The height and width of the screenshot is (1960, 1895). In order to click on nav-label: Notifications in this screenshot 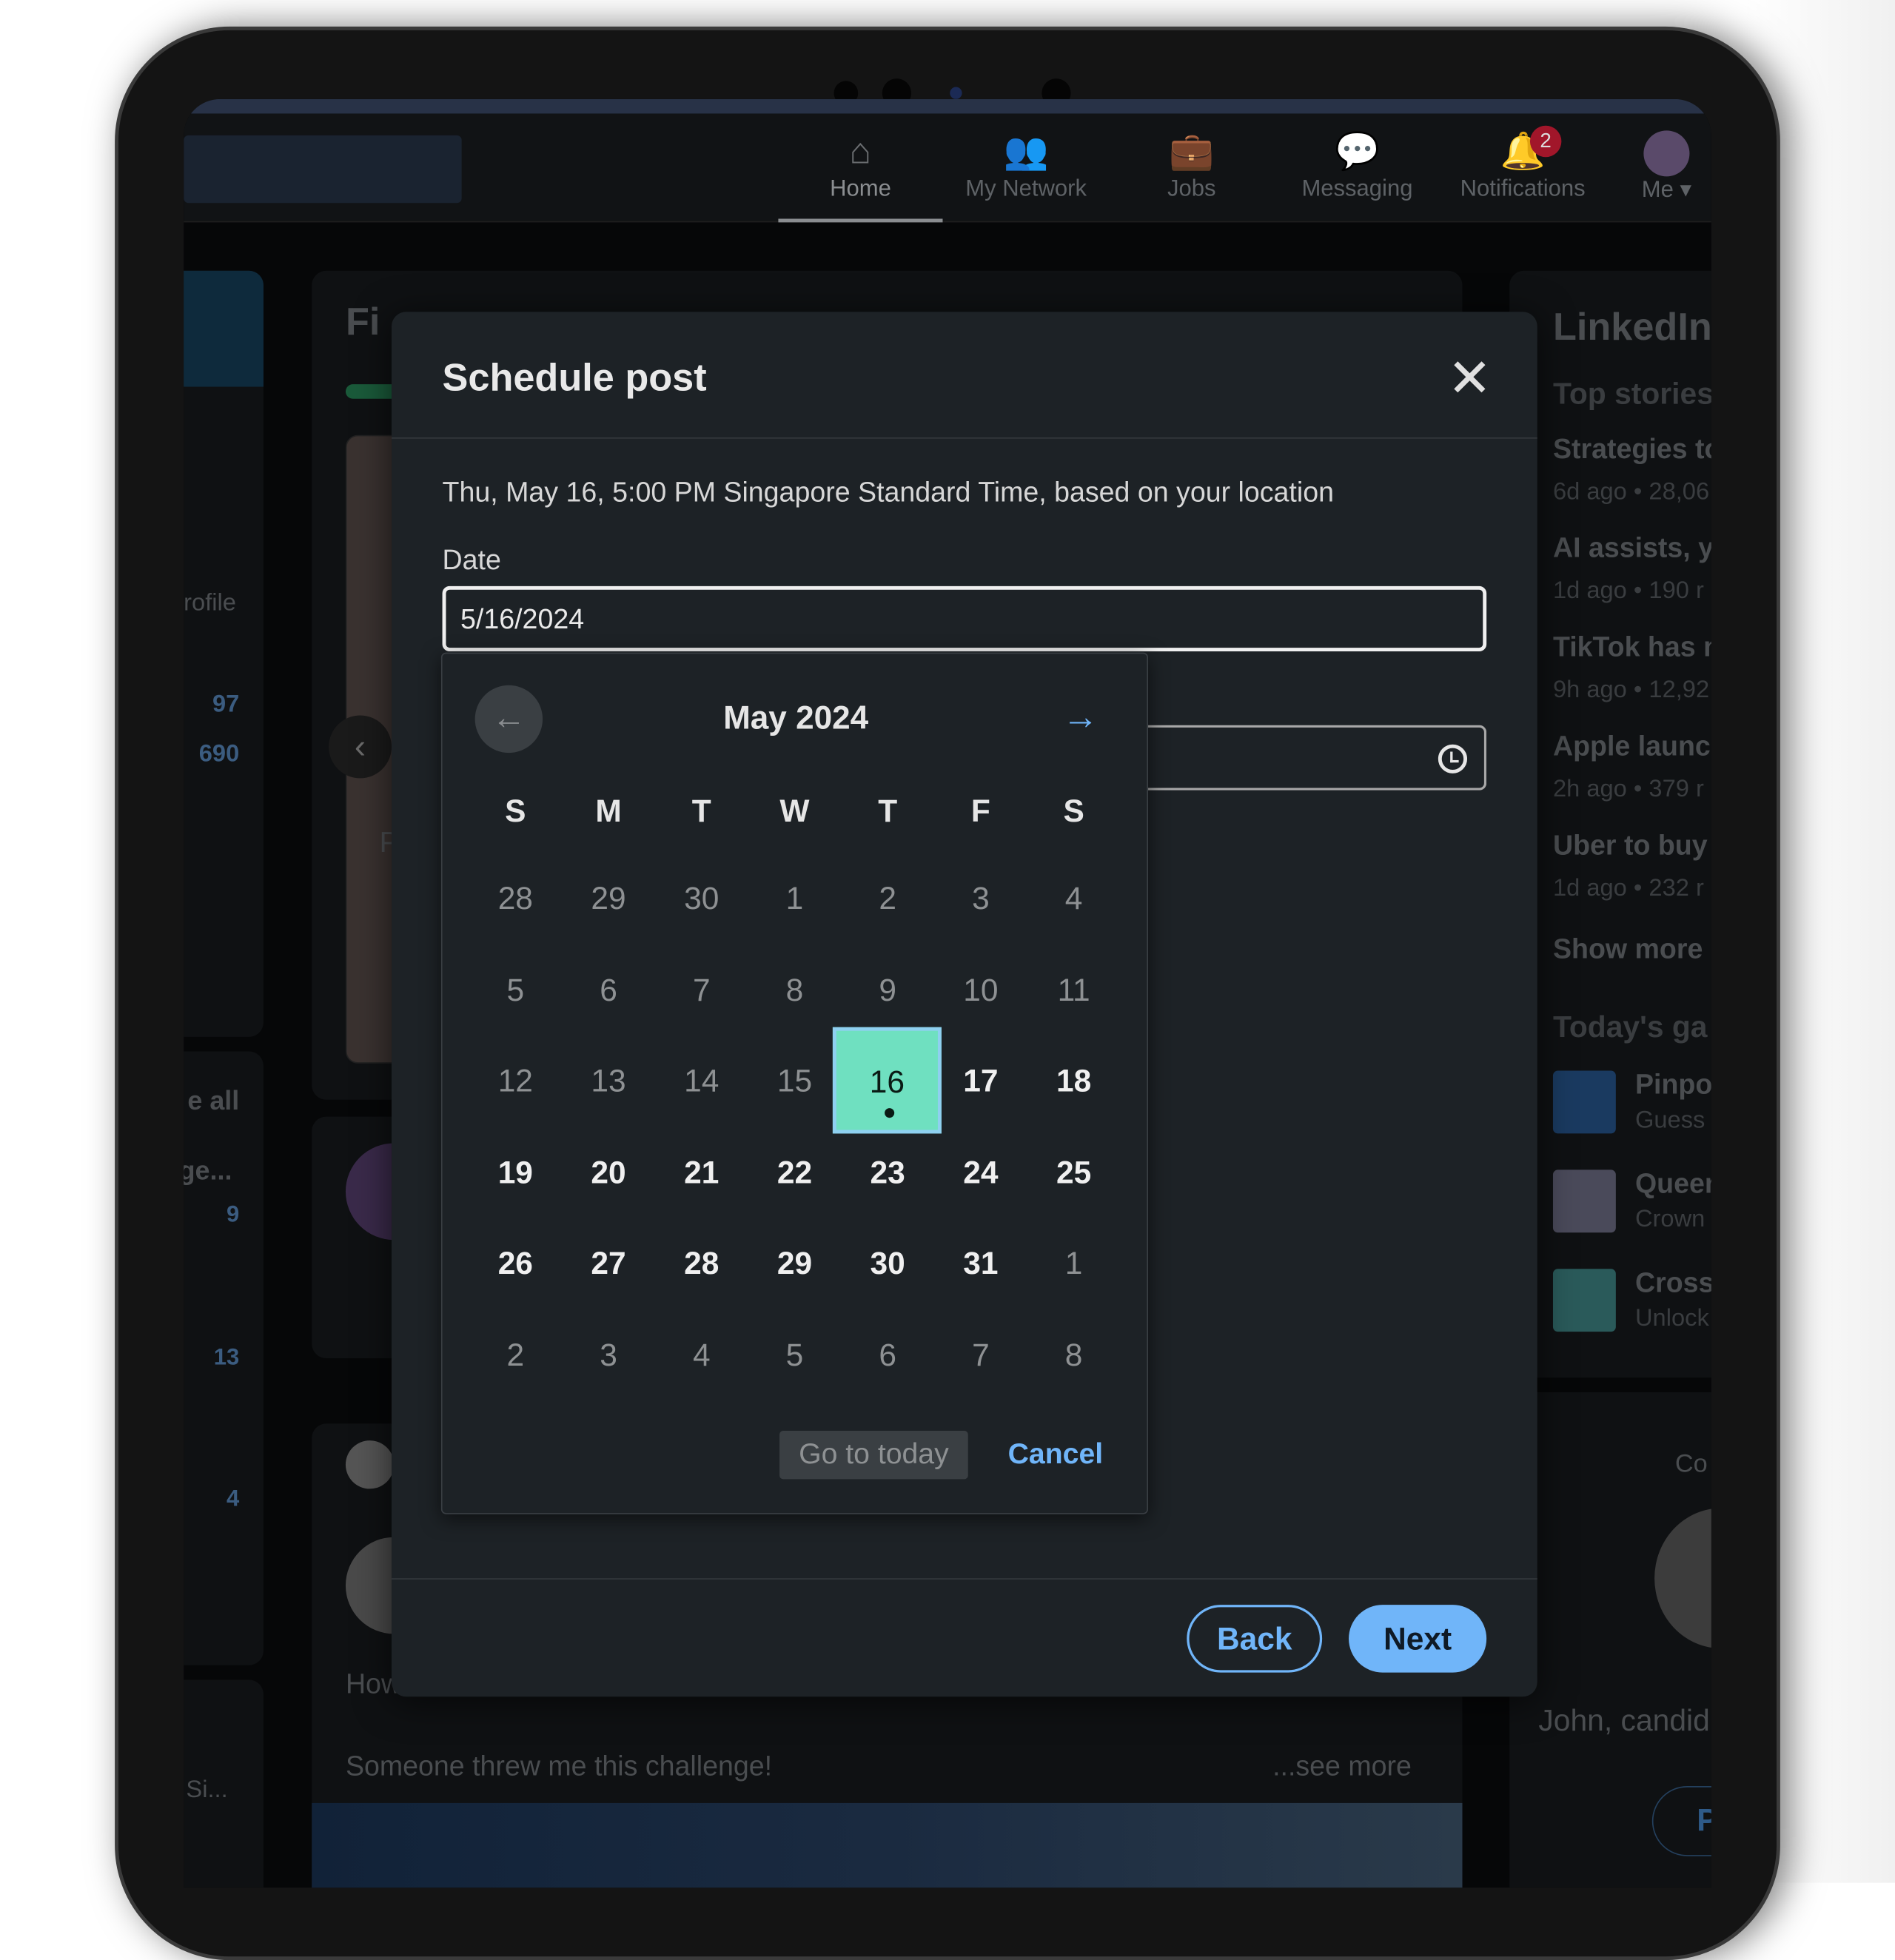, I will do `click(1523, 189)`.